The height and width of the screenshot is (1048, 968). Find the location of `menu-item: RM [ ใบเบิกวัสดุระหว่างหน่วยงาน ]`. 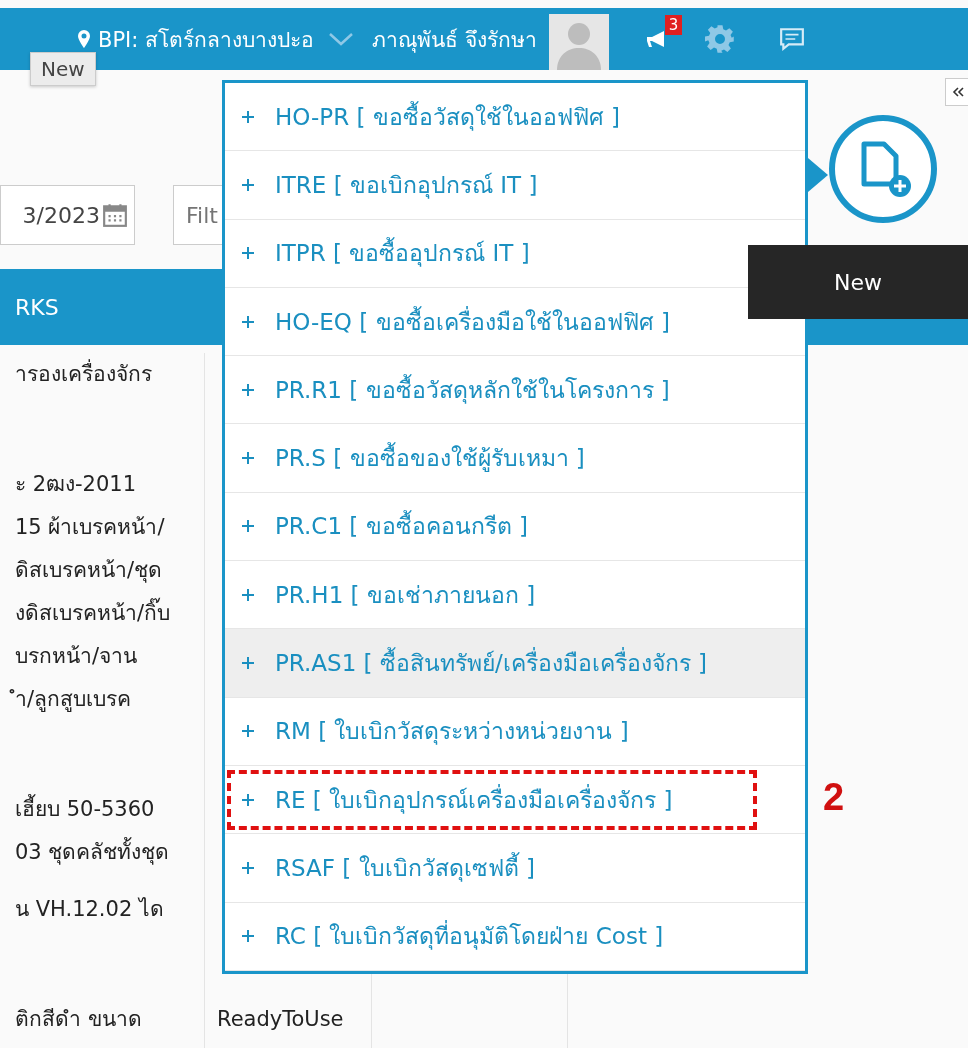

menu-item: RM [ ใบเบิกวัสดุระหว่างหน่วยงาน ] is located at coordinates (515, 731).